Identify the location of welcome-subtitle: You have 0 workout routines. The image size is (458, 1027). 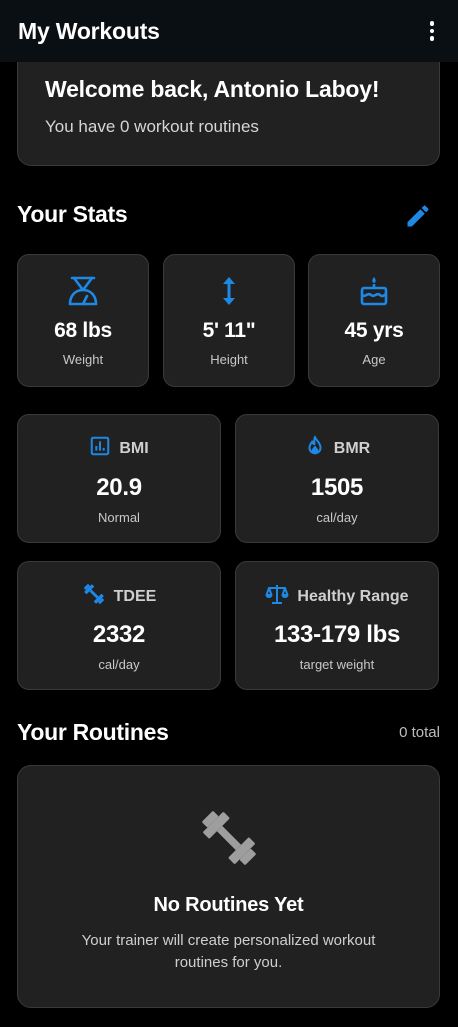
(152, 126).